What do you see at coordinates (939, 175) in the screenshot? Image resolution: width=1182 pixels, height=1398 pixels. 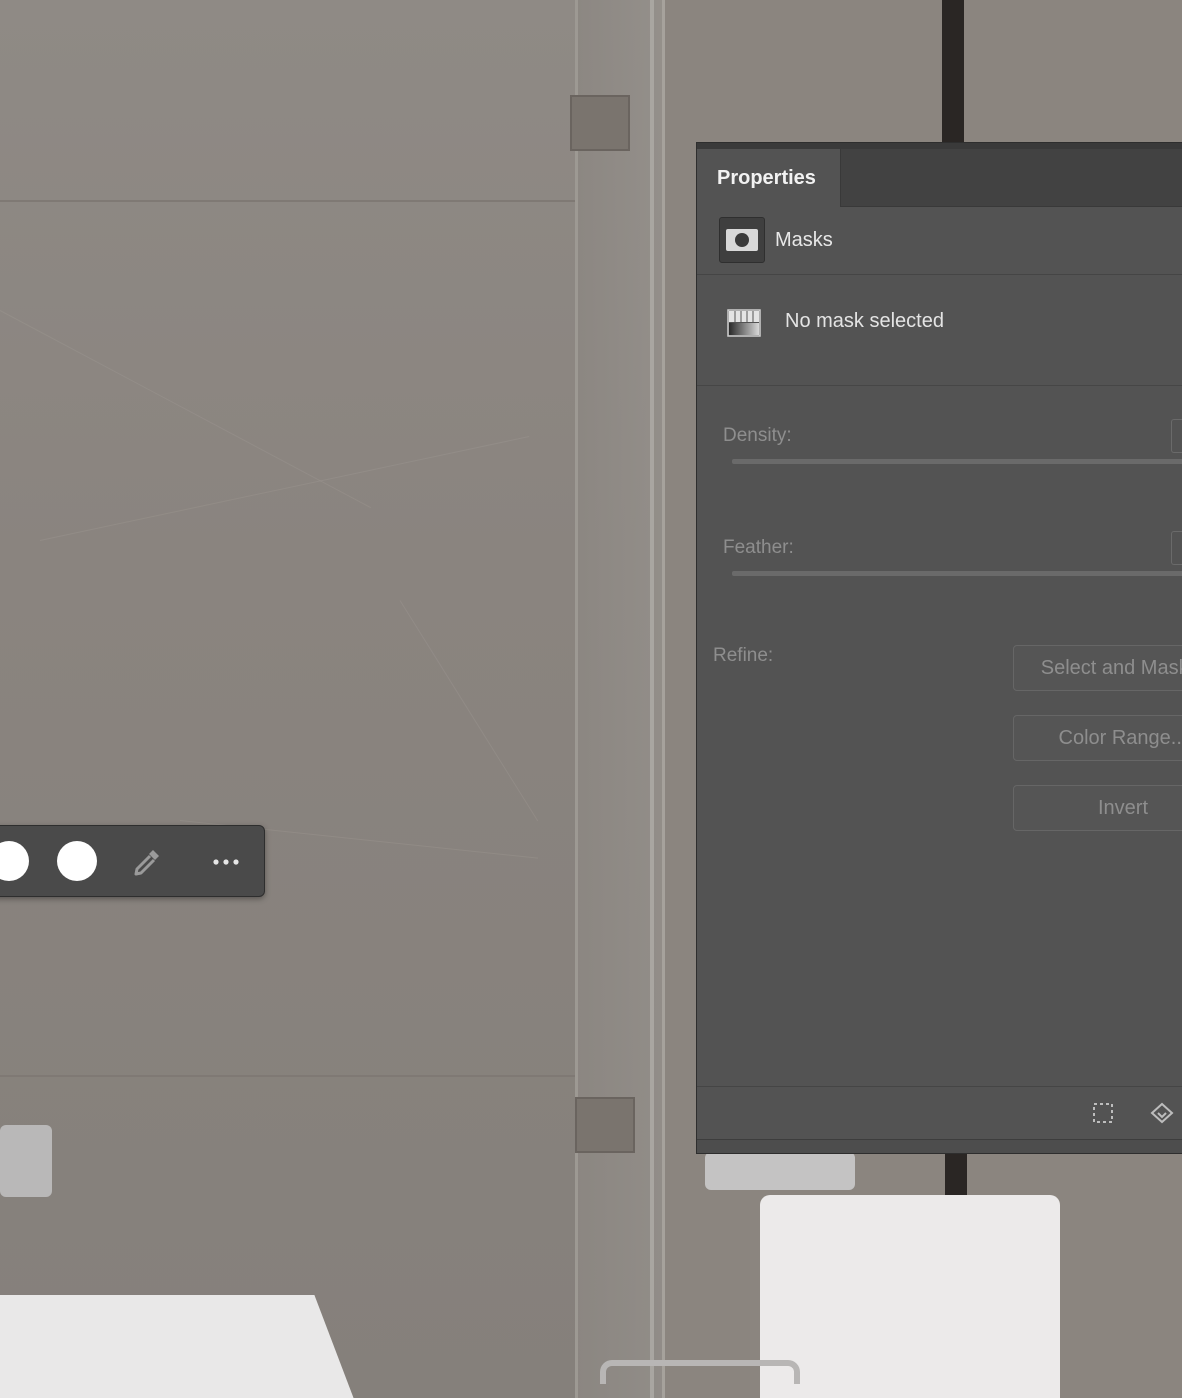 I see `panel-tab-bar: Properties` at bounding box center [939, 175].